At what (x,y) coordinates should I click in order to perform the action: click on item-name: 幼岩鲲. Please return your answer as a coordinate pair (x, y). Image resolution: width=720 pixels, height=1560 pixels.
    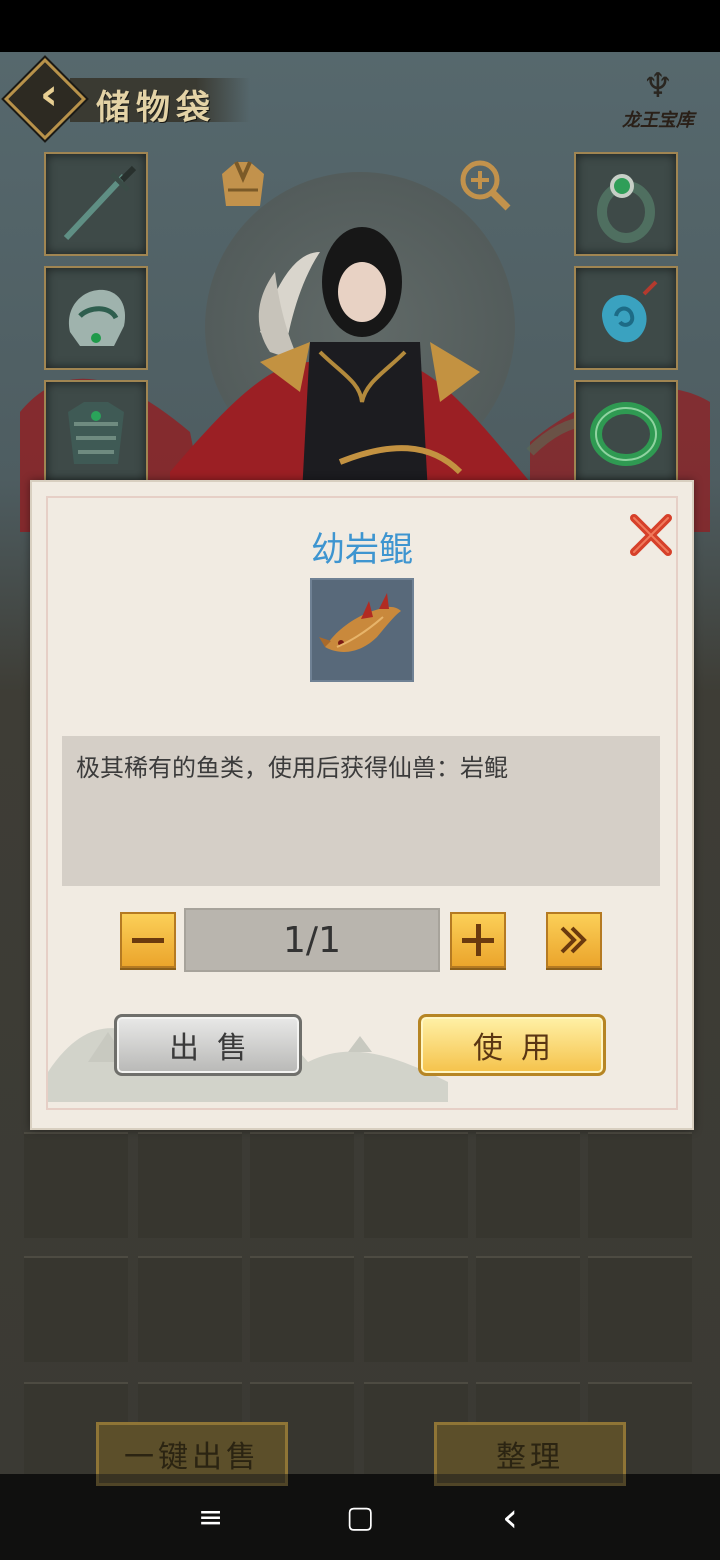
    Looking at the image, I should click on (362, 550).